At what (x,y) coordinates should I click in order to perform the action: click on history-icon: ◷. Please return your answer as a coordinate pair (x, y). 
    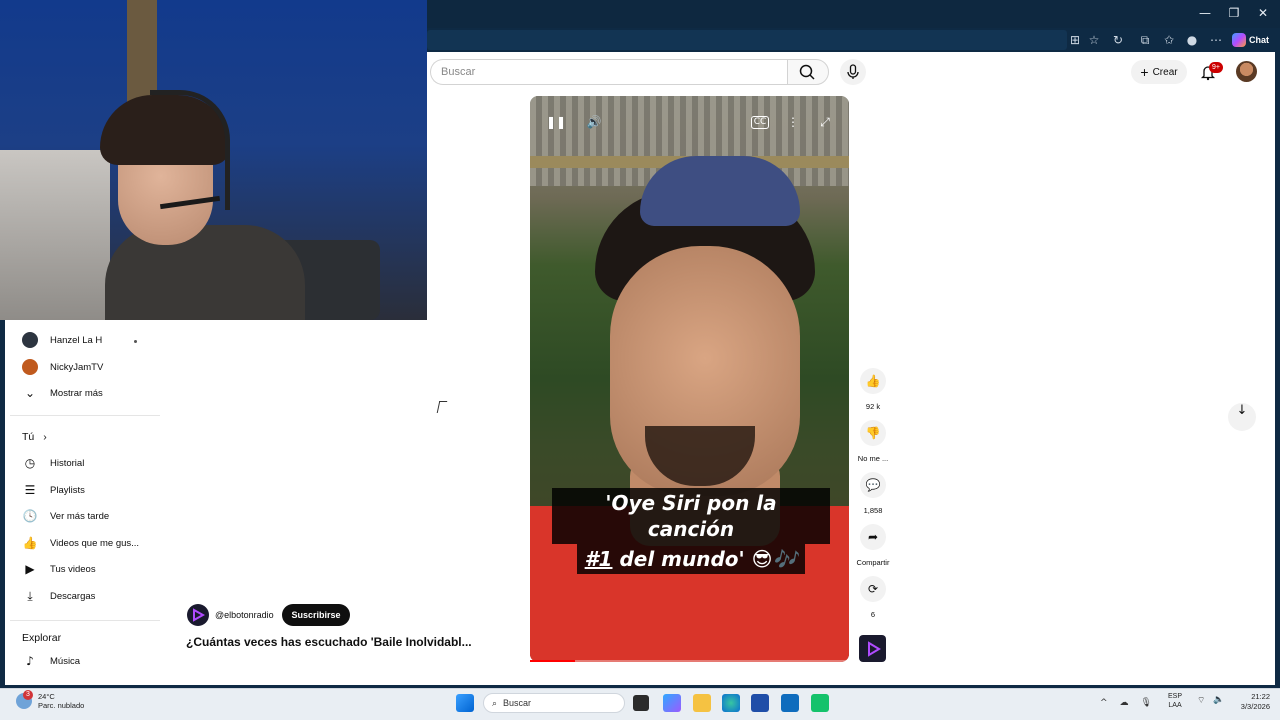
    Looking at the image, I should click on (30, 463).